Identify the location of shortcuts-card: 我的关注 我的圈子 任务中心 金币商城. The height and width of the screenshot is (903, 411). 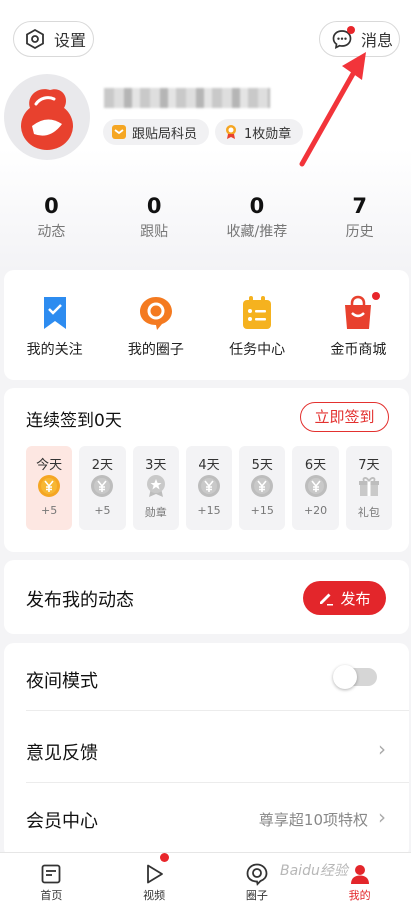
(206, 325).